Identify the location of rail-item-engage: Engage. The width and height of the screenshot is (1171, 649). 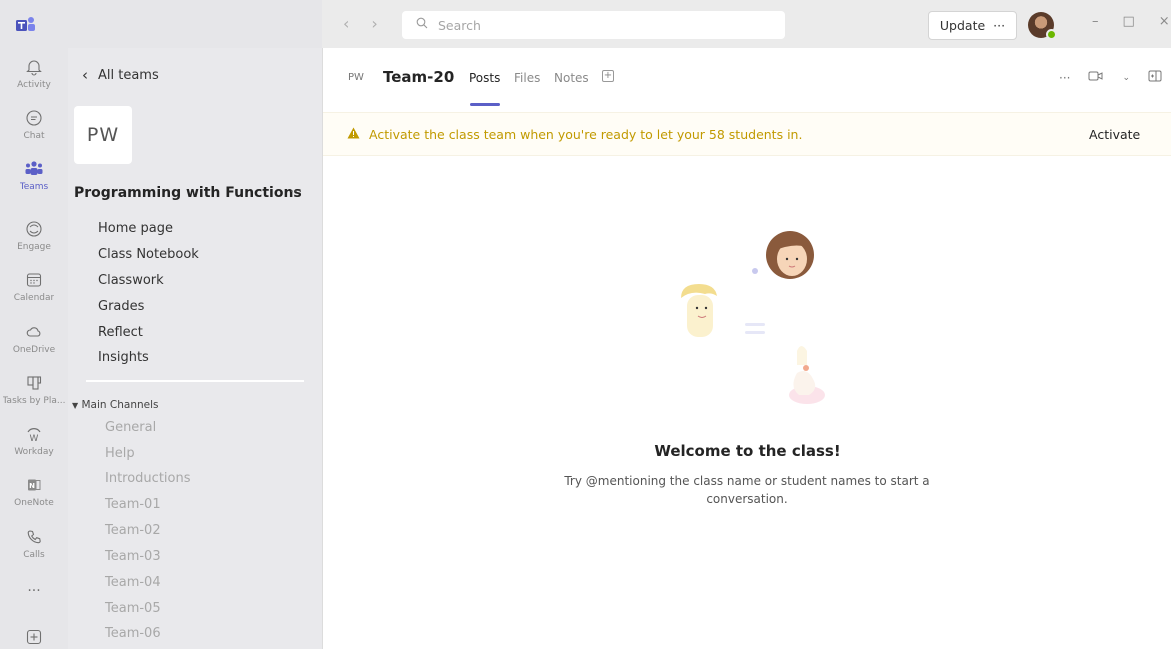
(34, 235).